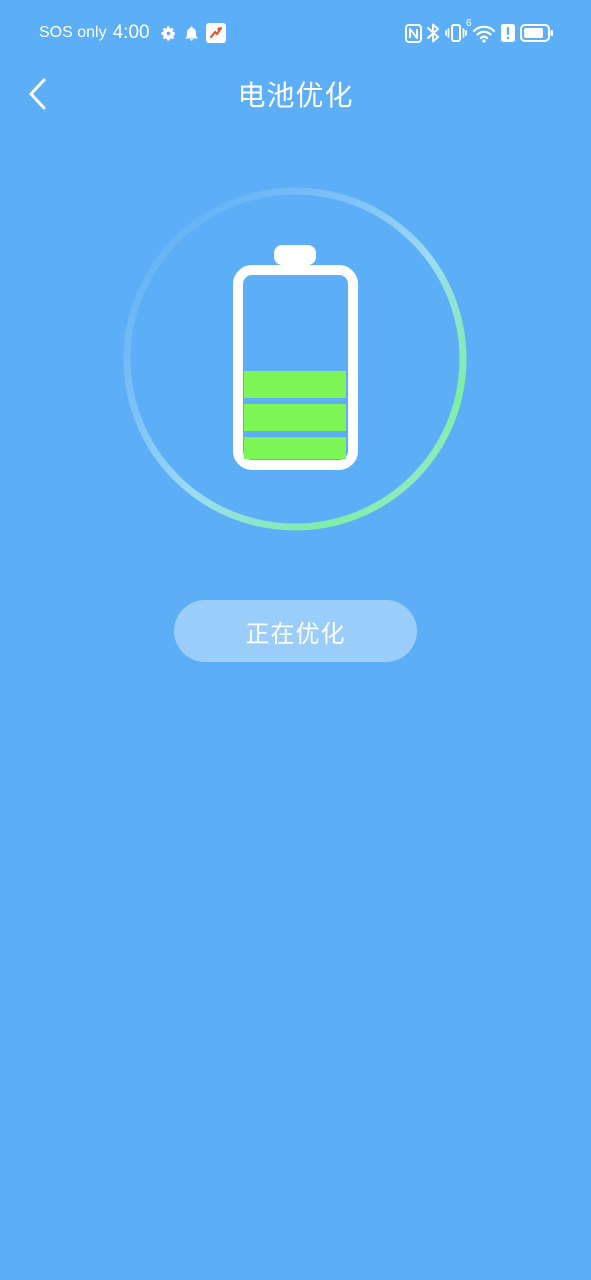 This screenshot has width=591, height=1280. What do you see at coordinates (536, 33) in the screenshot?
I see `battery-icon` at bounding box center [536, 33].